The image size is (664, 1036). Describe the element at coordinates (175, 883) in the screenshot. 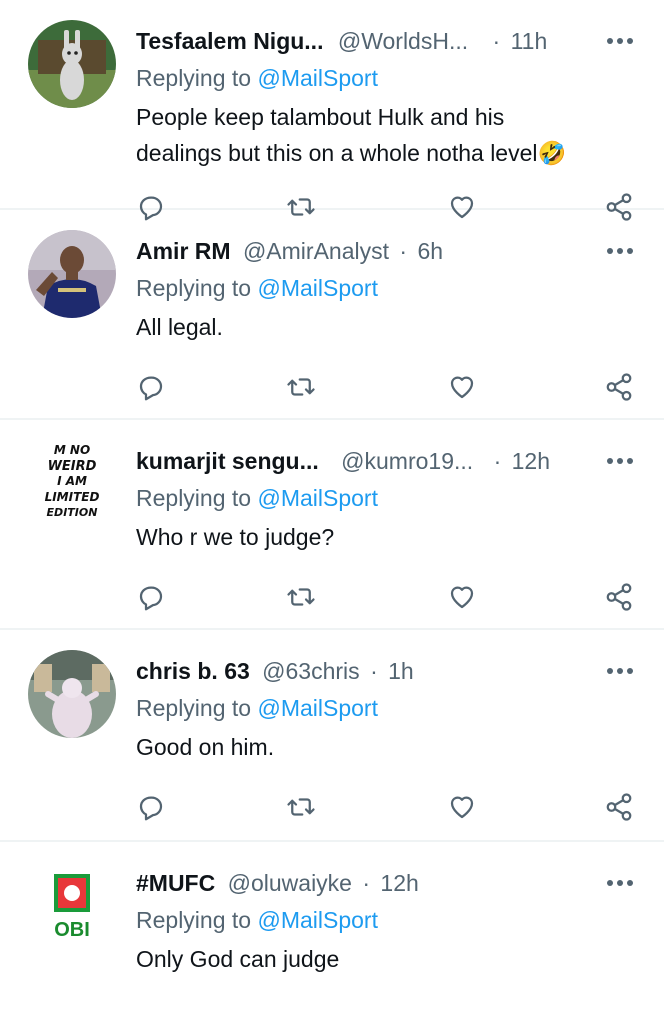

I see `display-name: #MUFC` at that location.